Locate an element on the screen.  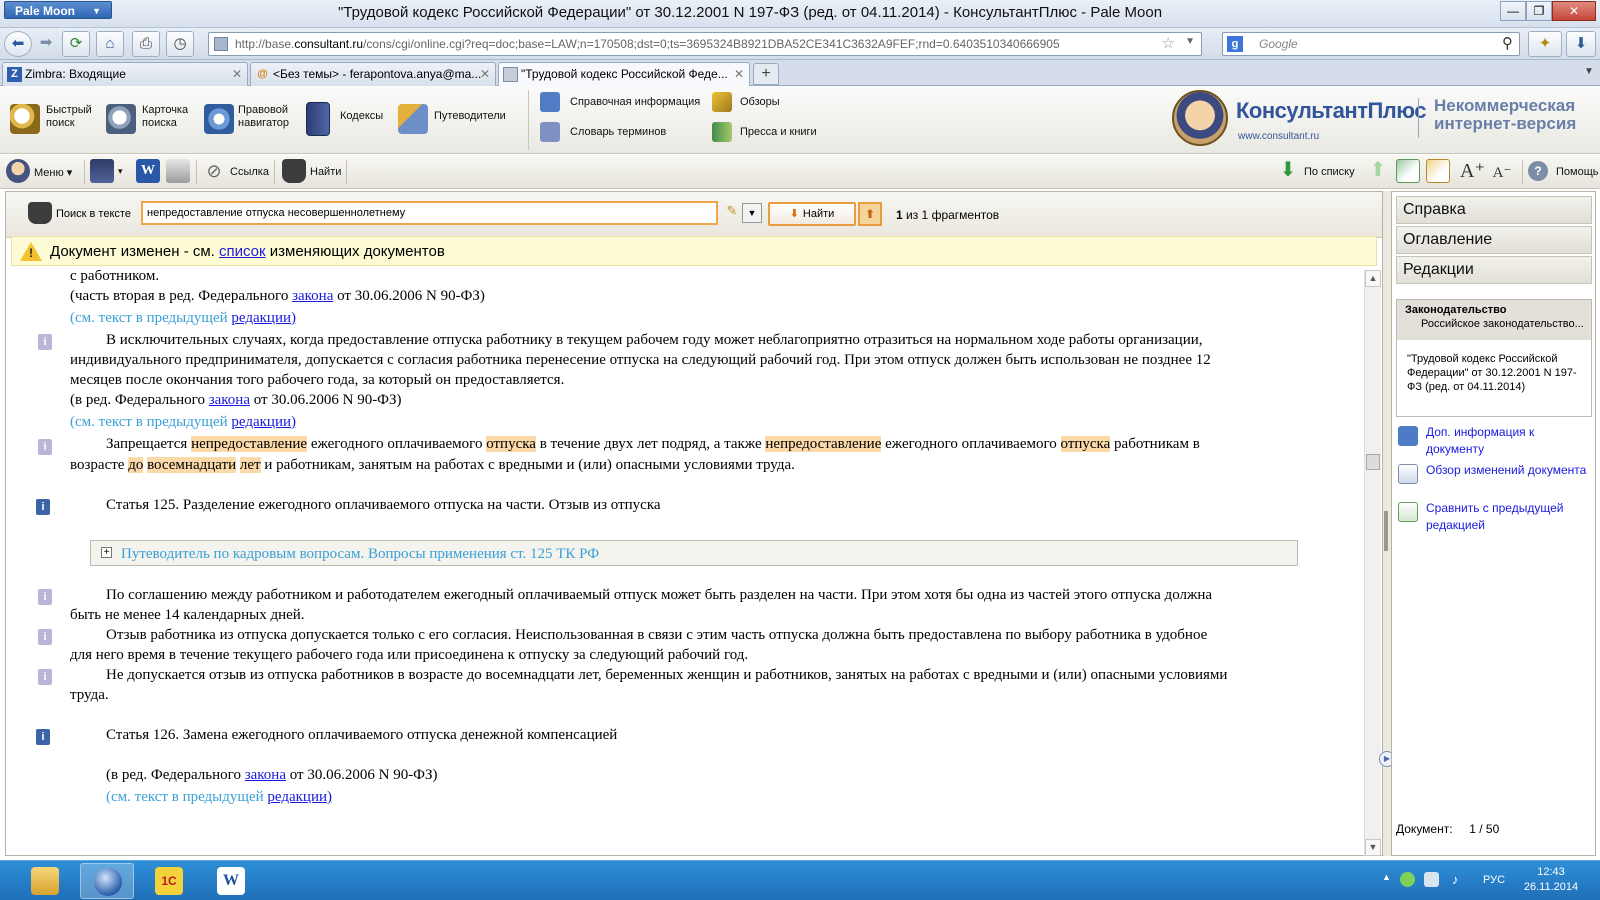
codes-button: Кодексы is located at coordinates (351, 120).